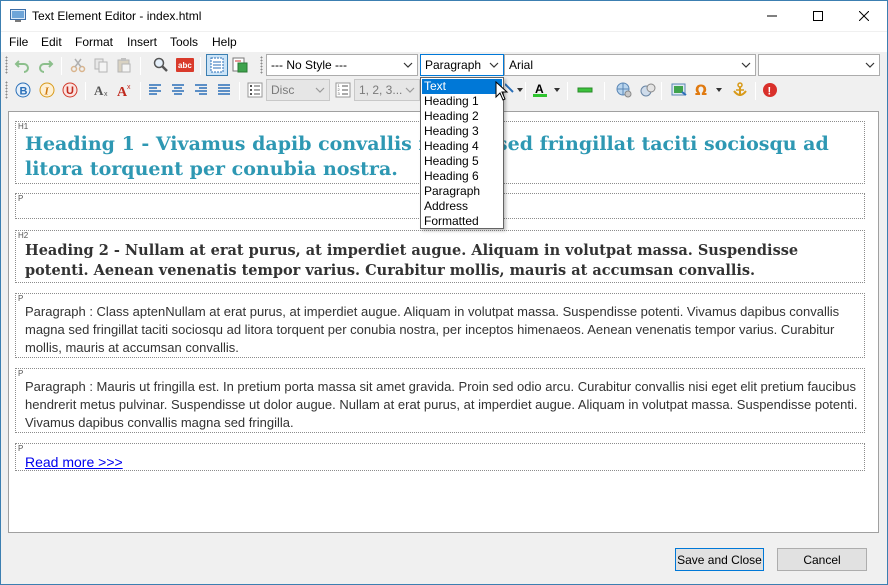 Image resolution: width=888 pixels, height=585 pixels. What do you see at coordinates (462, 101) in the screenshot?
I see `format-option-heading1: Heading 1` at bounding box center [462, 101].